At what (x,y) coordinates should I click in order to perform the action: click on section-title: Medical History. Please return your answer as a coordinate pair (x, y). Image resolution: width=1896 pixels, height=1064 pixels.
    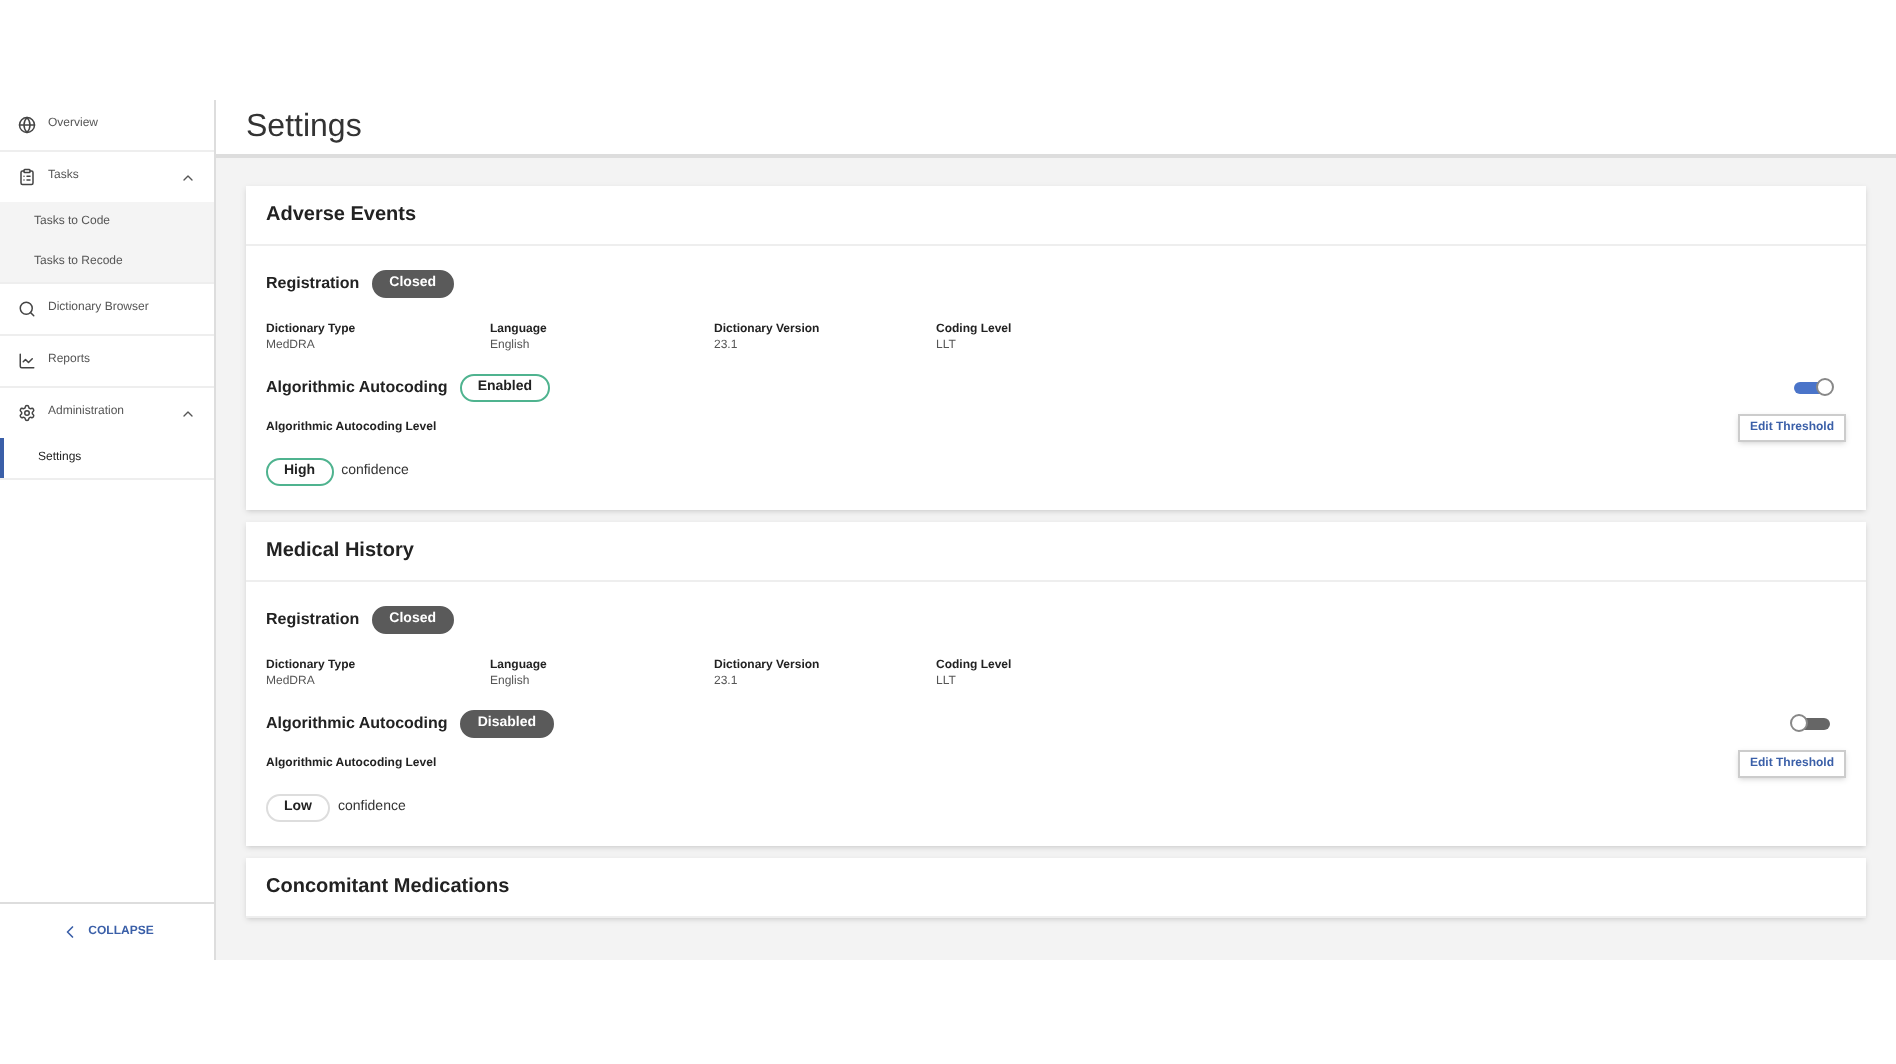
    Looking at the image, I should click on (340, 552).